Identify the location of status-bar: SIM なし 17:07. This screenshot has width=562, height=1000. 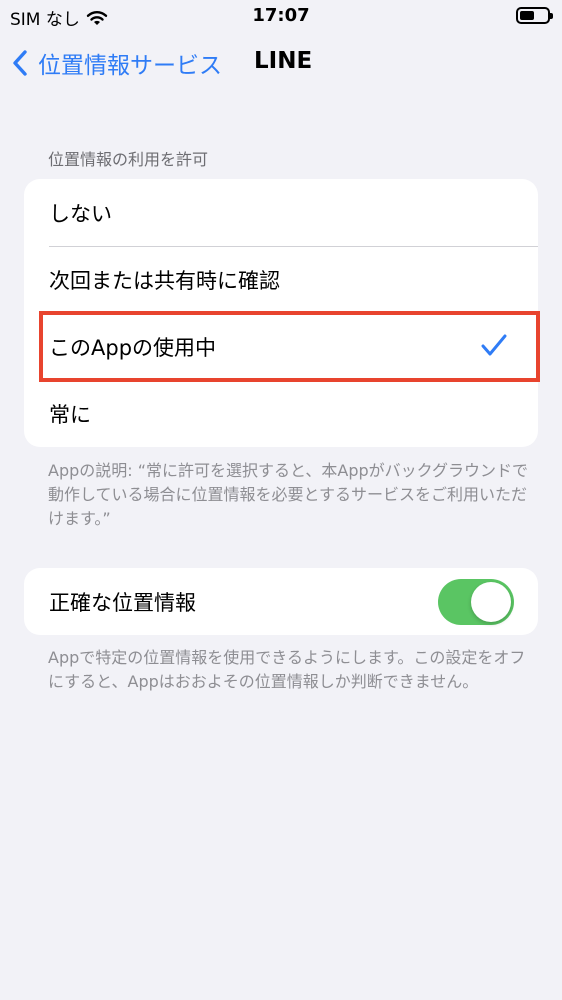
(281, 17).